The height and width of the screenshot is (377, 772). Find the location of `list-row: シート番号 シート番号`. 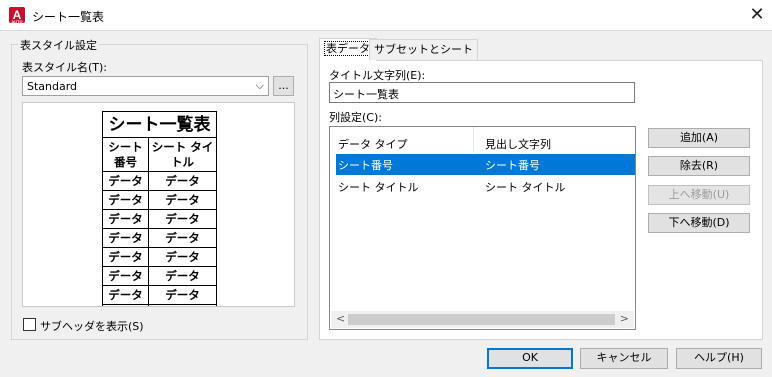

list-row: シート番号 シート番号 is located at coordinates (485, 164).